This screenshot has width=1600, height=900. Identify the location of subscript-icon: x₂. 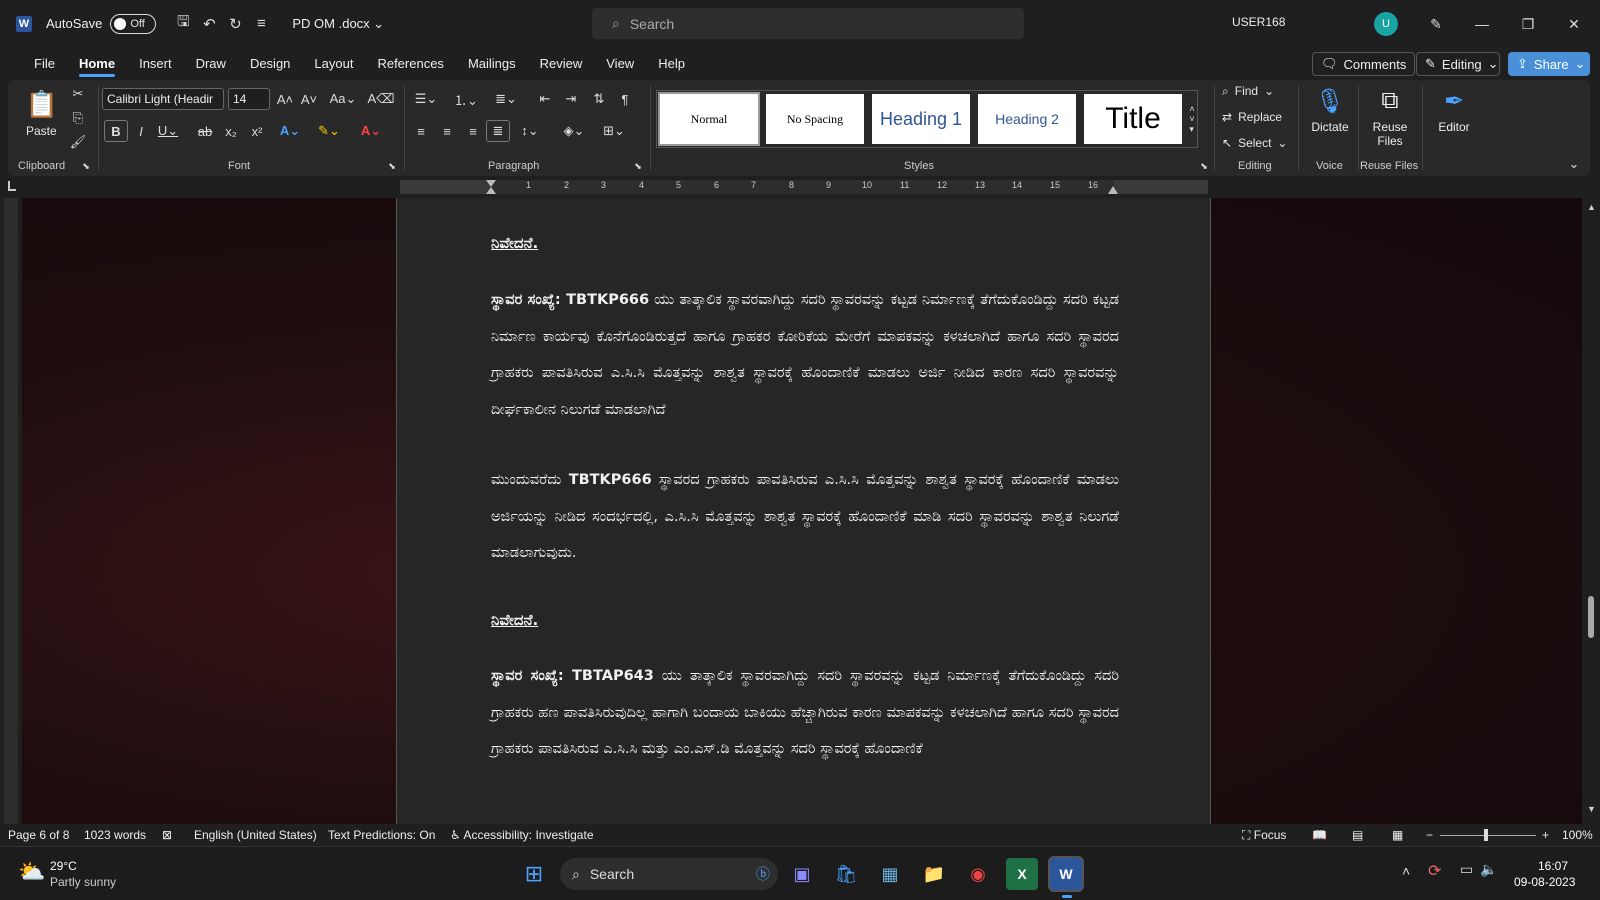
(231, 131).